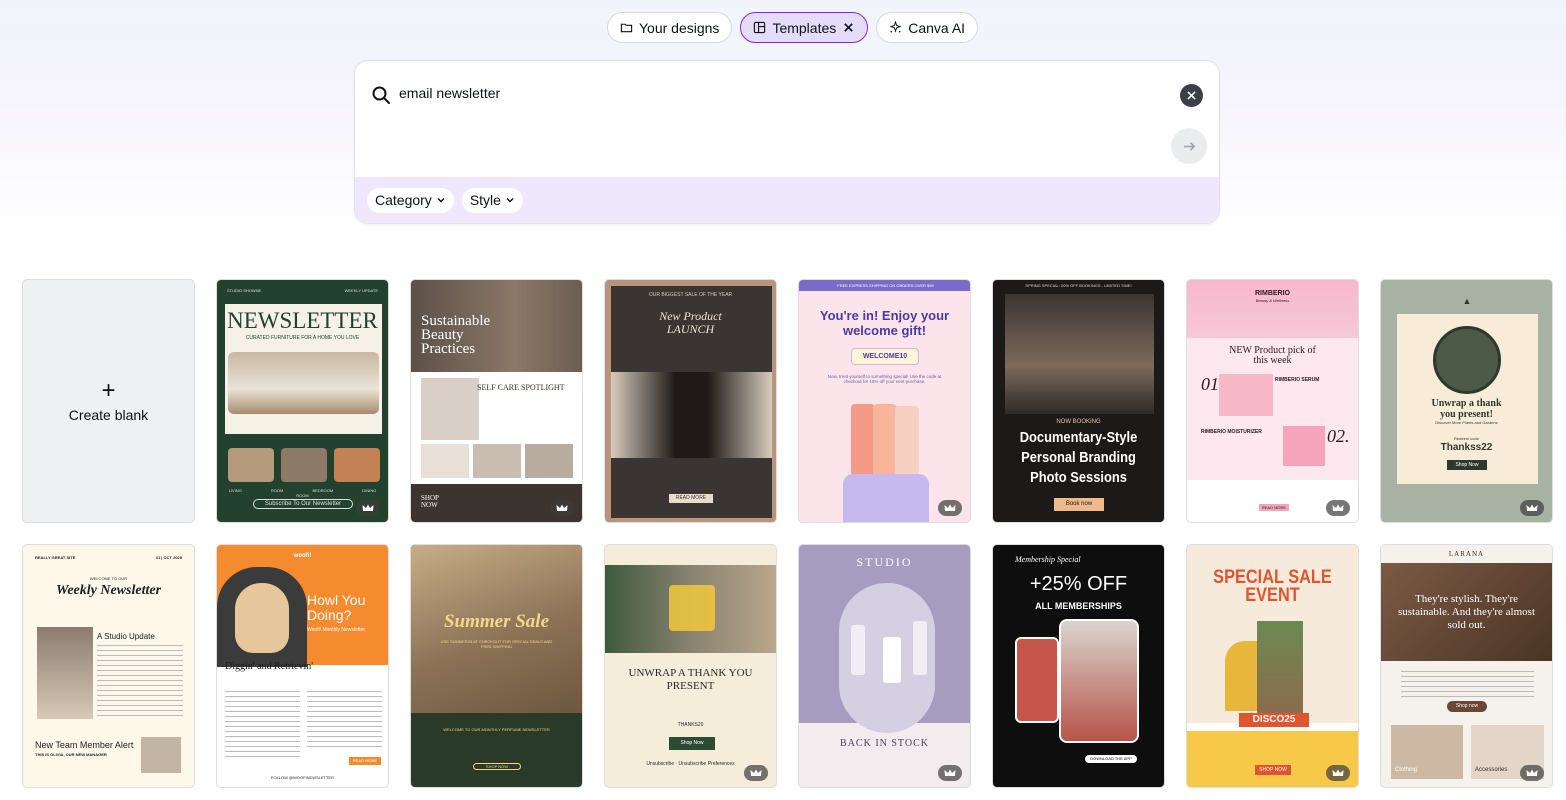  Describe the element at coordinates (848, 27) in the screenshot. I see `close-icon` at that location.